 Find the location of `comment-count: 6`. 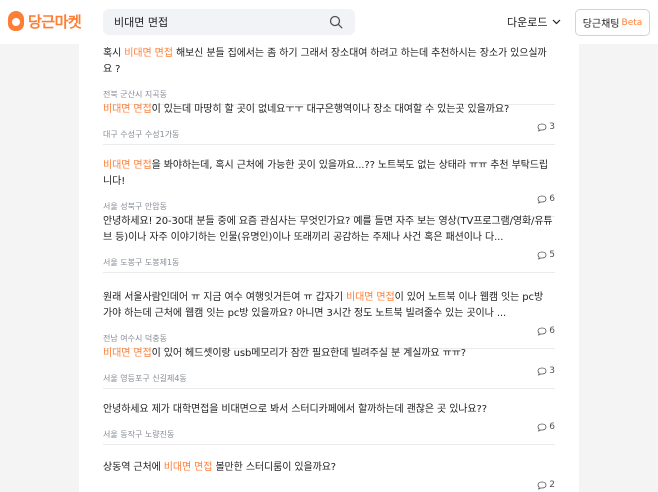

comment-count: 6 is located at coordinates (546, 427).